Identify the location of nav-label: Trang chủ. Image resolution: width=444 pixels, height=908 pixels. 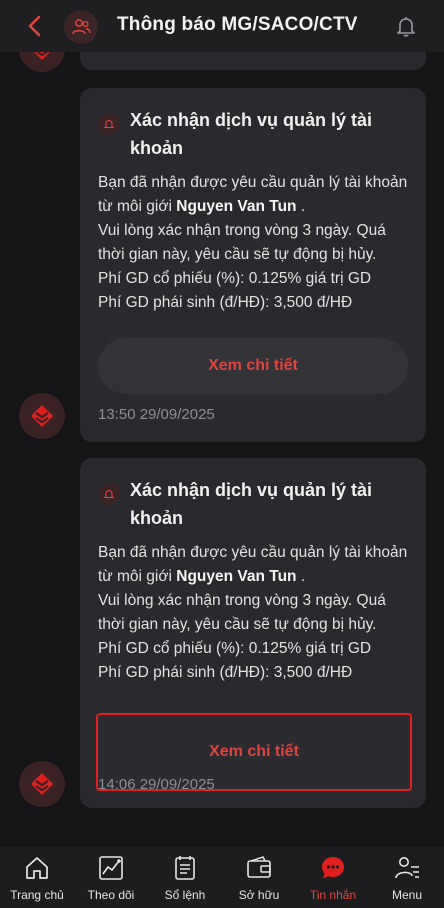
(37, 895).